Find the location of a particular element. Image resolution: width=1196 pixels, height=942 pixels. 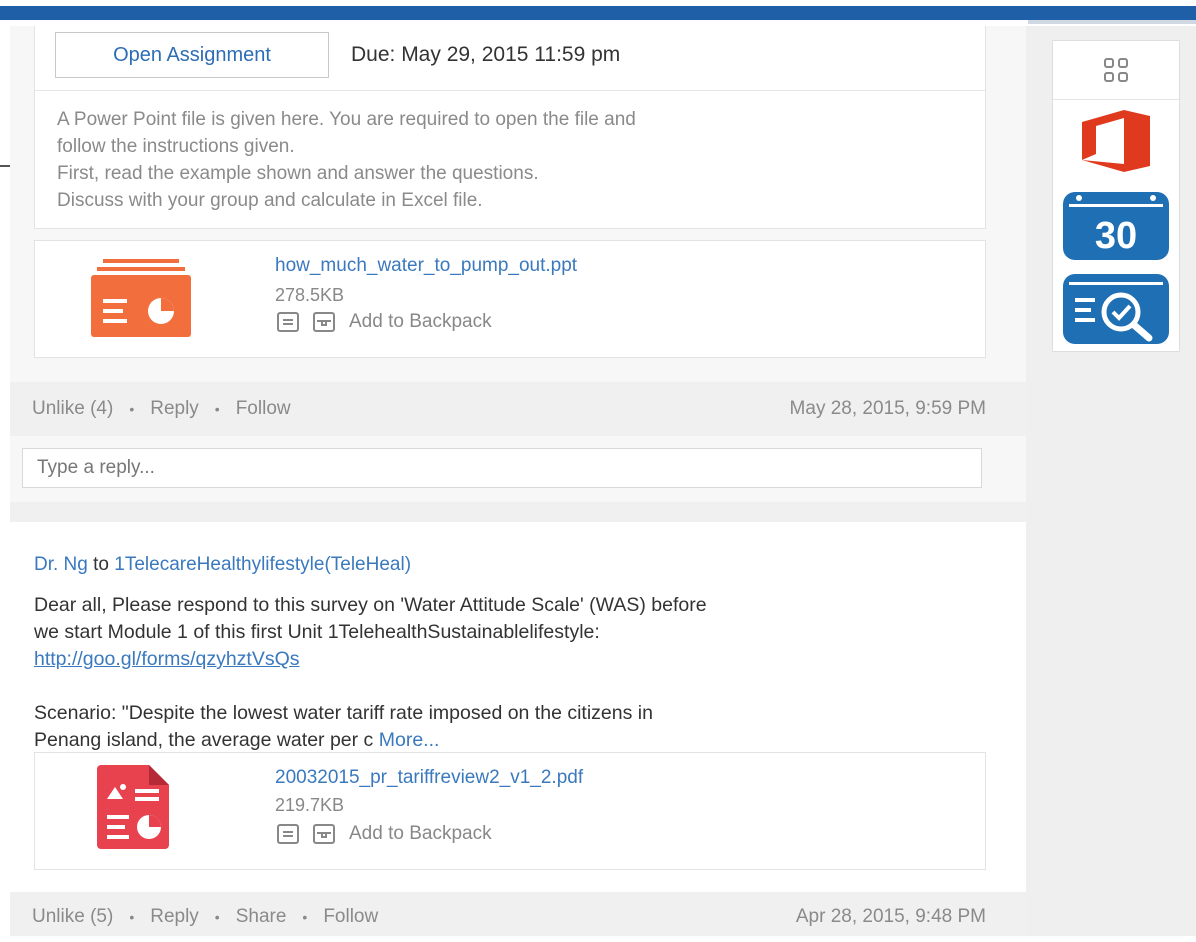

right-sidebar: 30 is located at coordinates (1111, 484).